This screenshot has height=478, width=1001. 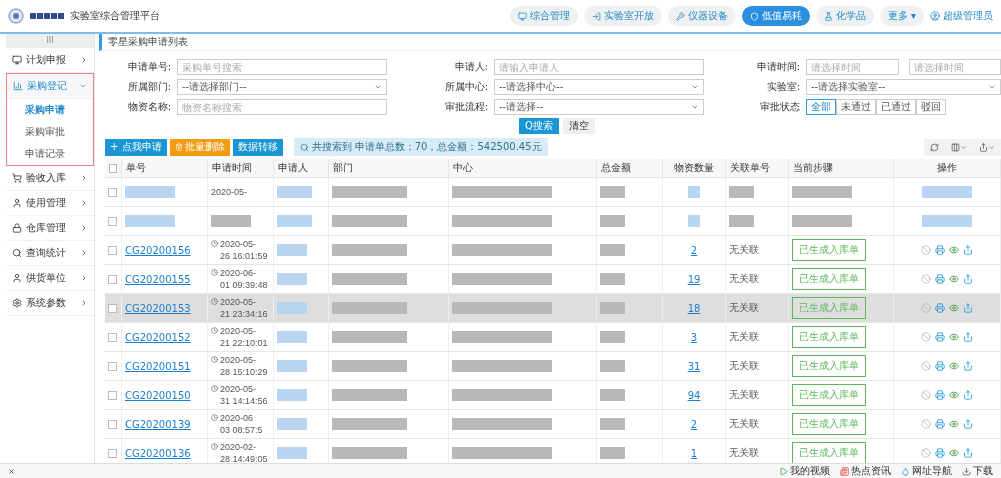 What do you see at coordinates (865, 471) in the screenshot?
I see `bottom-bar-link: 热点资讯` at bounding box center [865, 471].